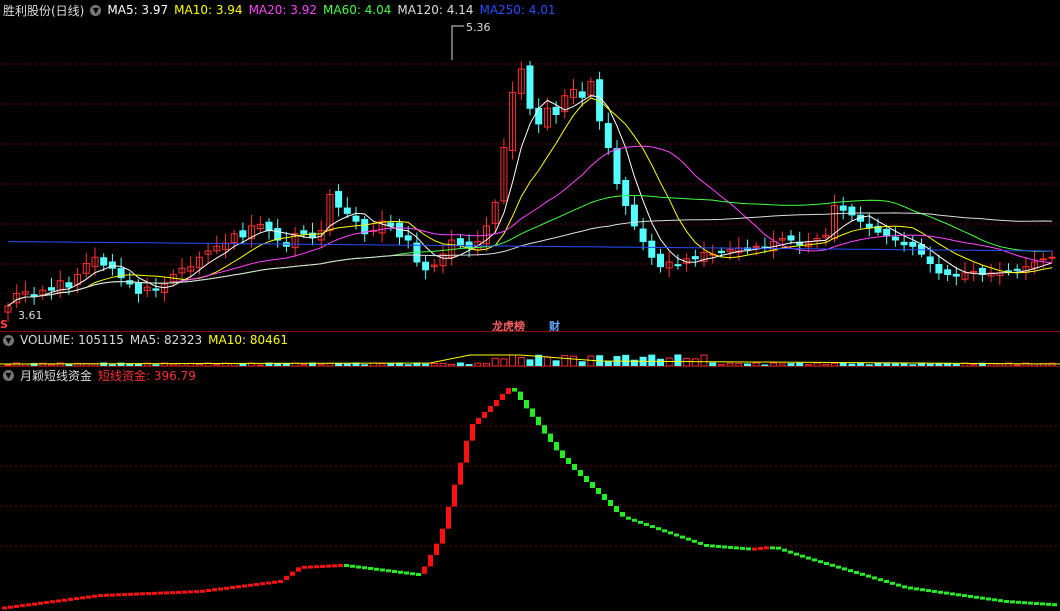 The height and width of the screenshot is (611, 1060). I want to click on stock-title: 胜利股份(日线), so click(44, 10).